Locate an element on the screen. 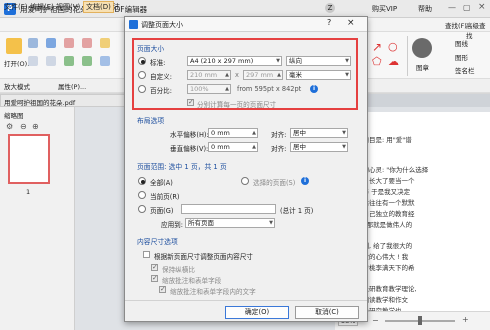 The image size is (490, 330). apply-to-select: 所有页面 ▼ is located at coordinates (230, 223).